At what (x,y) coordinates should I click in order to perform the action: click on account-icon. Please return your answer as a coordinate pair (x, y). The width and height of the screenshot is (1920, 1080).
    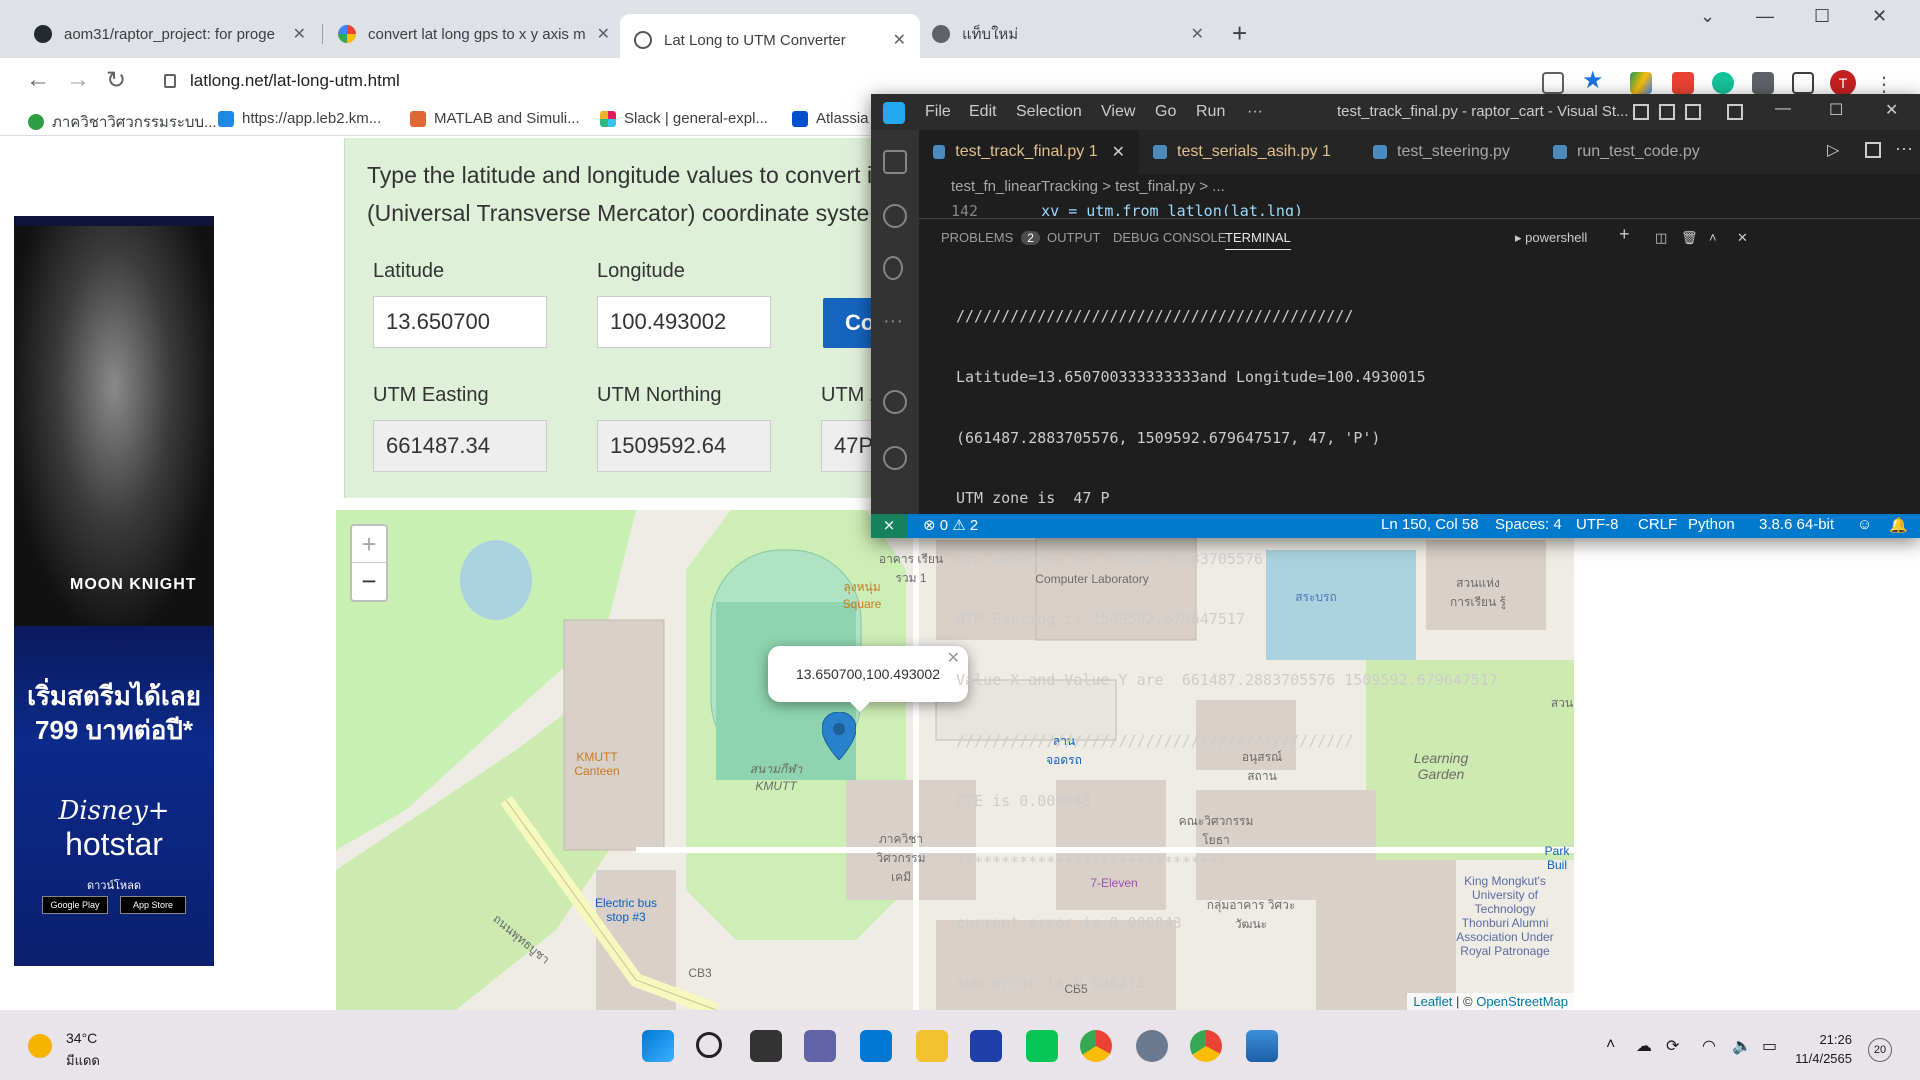
    Looking at the image, I should click on (895, 402).